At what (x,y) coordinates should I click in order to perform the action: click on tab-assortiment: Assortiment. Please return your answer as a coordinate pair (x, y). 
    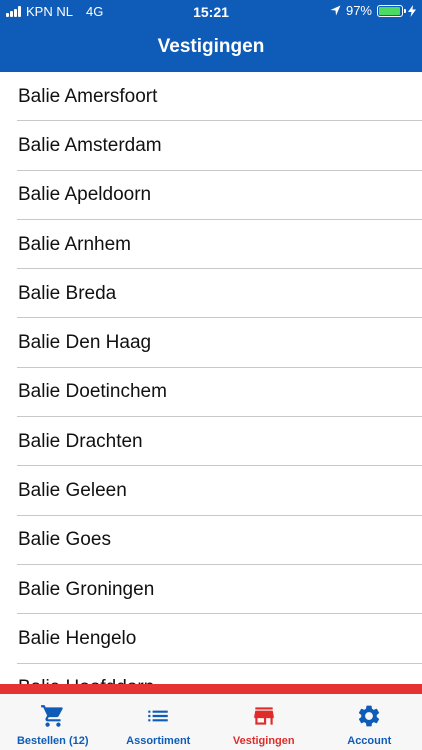
    Looking at the image, I should click on (159, 722).